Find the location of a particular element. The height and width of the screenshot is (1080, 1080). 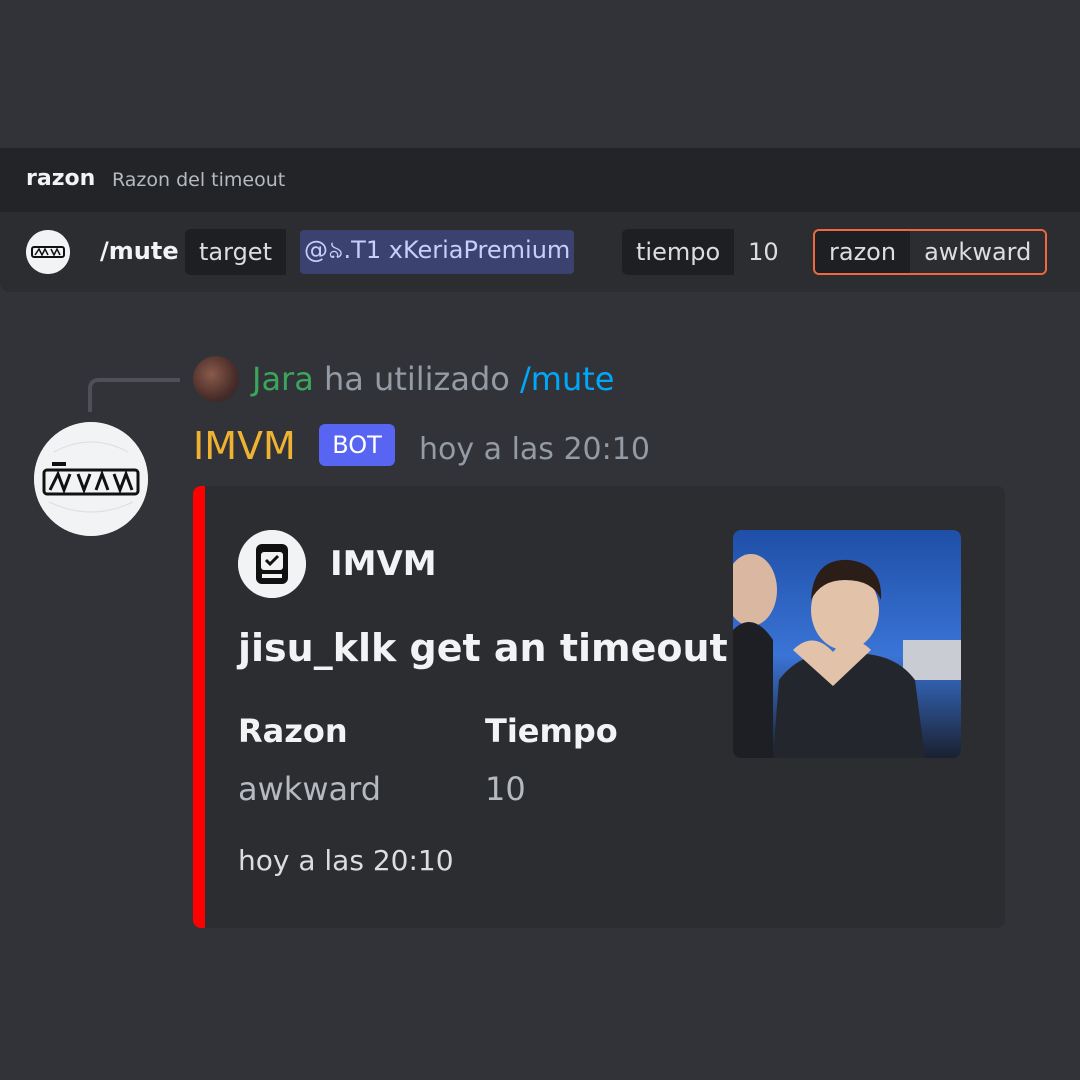

reply-connector is located at coordinates (134, 395).